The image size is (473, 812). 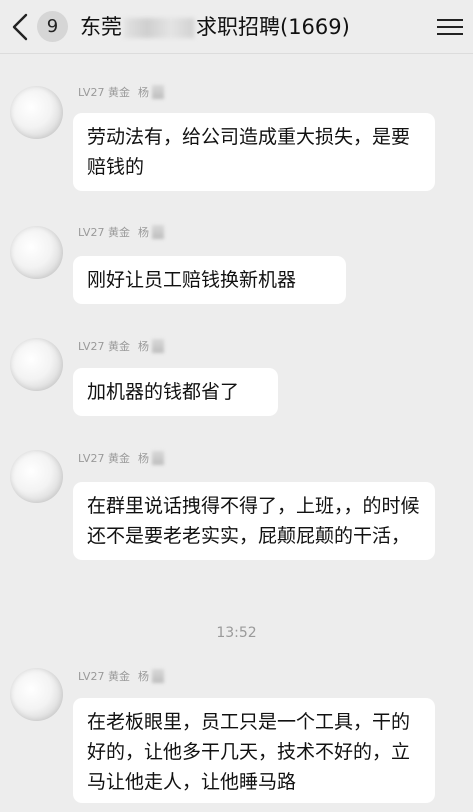 What do you see at coordinates (254, 521) in the screenshot?
I see `message-bubble: 在群里说话拽得不得了，上班，，的时候还不是要老老实实，屁颠屁颠的干活，` at bounding box center [254, 521].